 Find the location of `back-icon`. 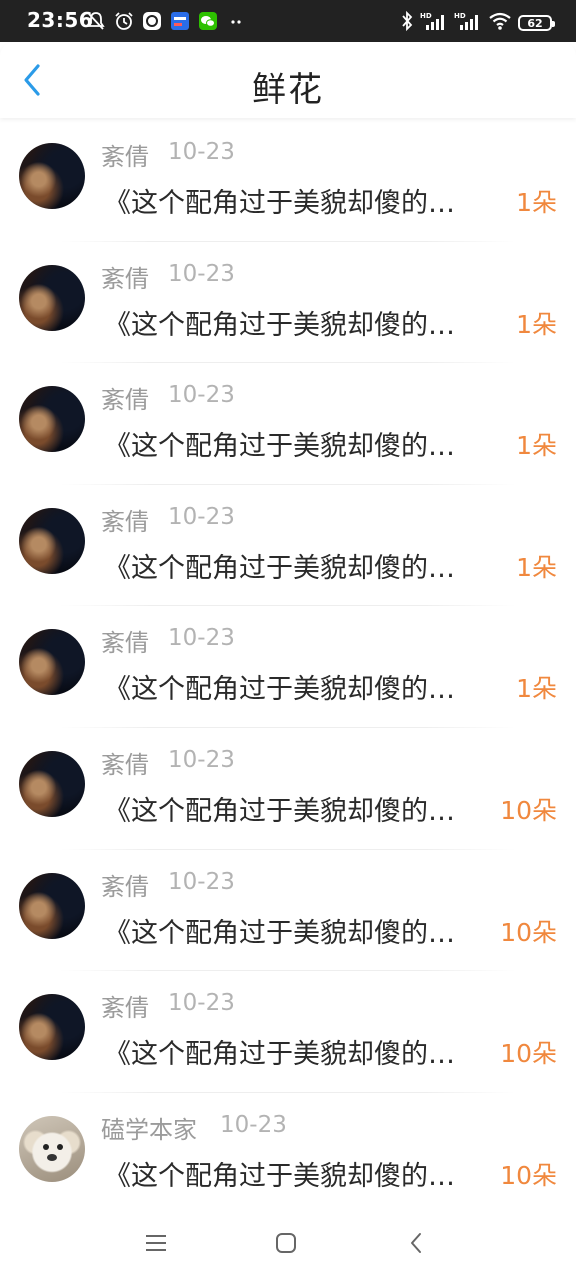

back-icon is located at coordinates (416, 1245).